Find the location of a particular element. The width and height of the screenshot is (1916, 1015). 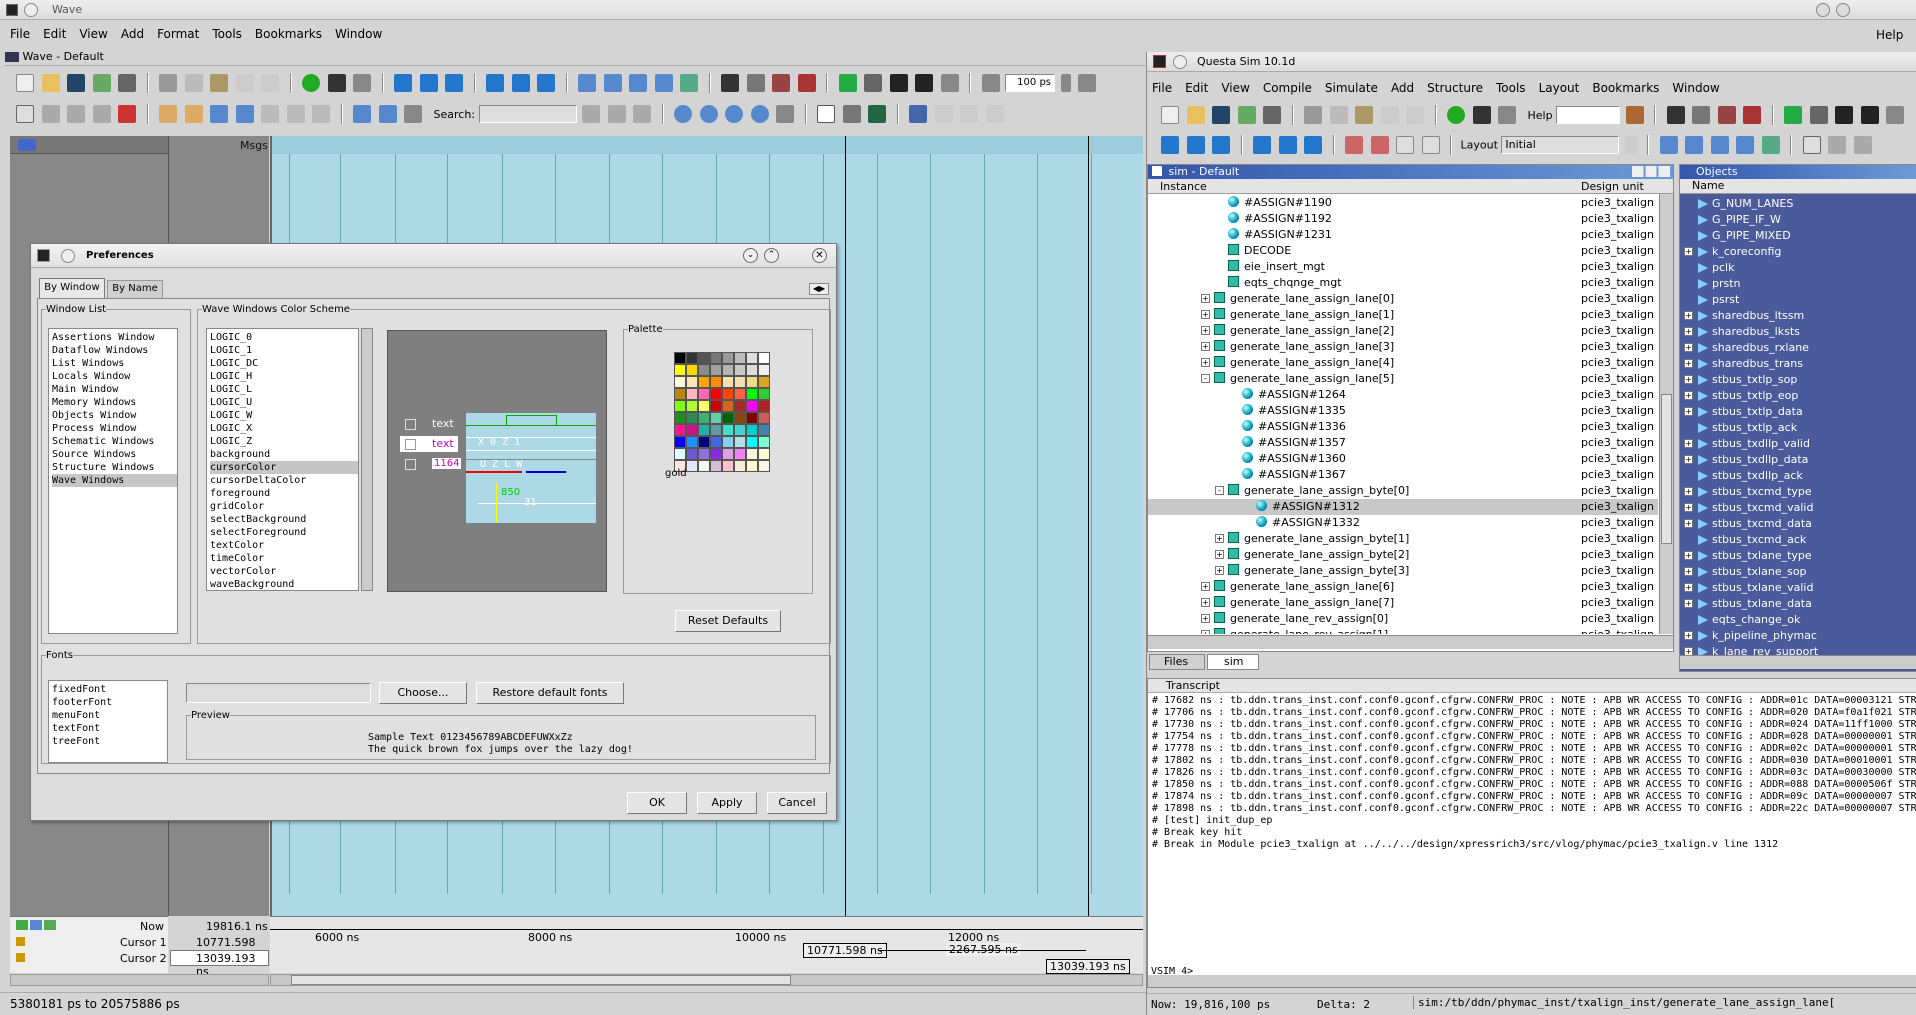

transcript-hscroll is located at coordinates (1532, 981).